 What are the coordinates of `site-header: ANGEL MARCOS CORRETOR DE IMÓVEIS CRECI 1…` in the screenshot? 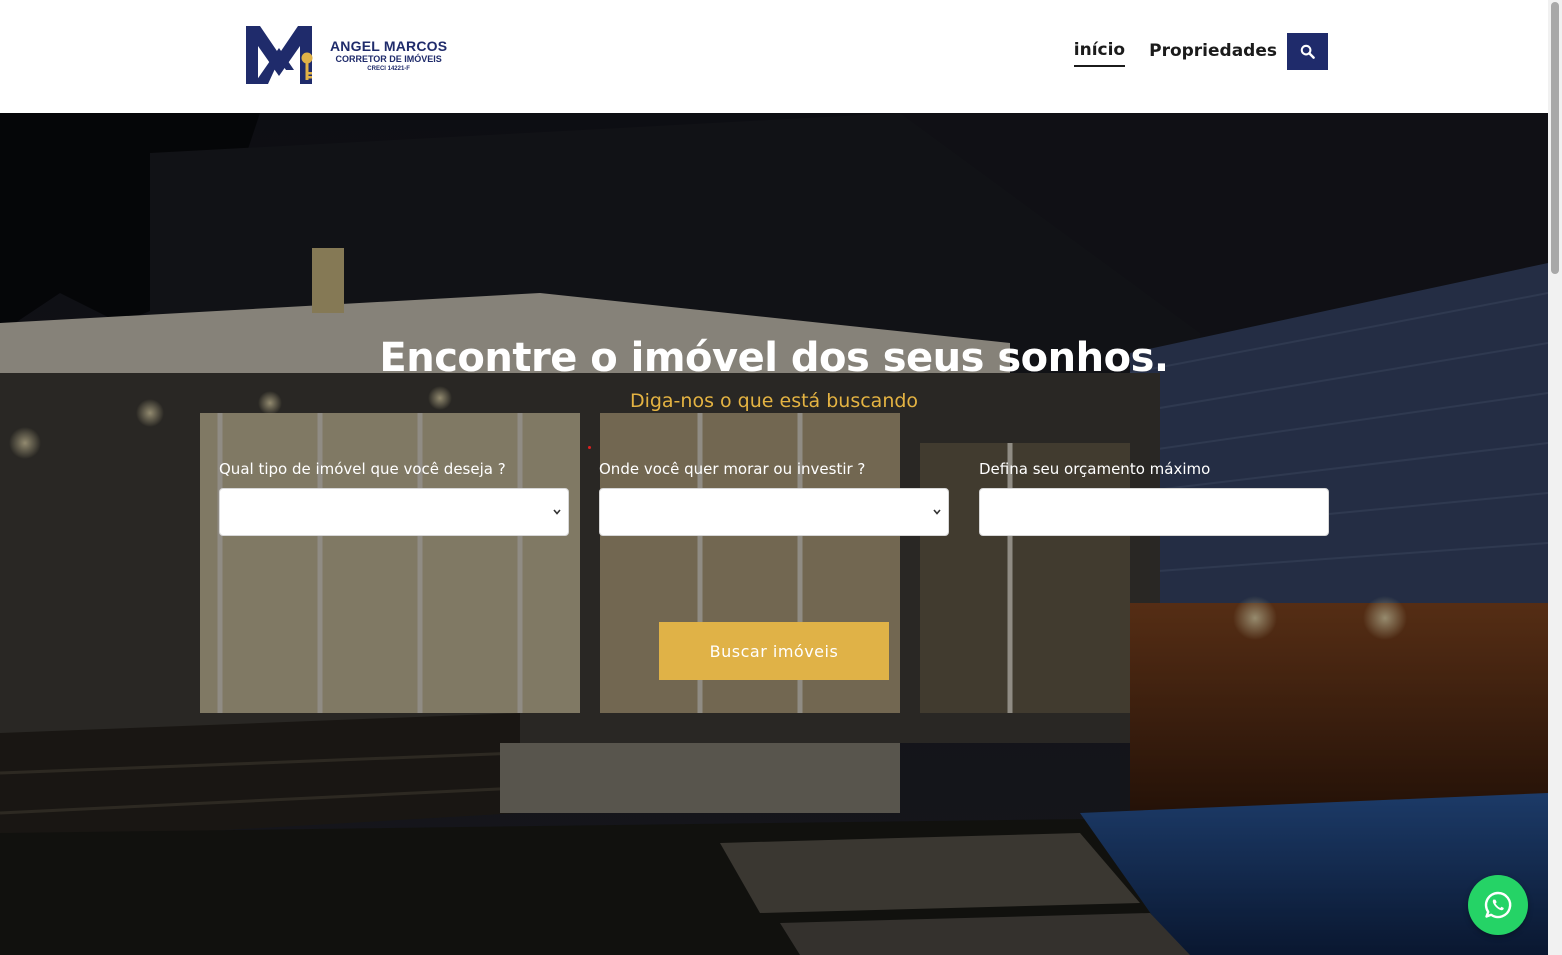 It's located at (774, 56).